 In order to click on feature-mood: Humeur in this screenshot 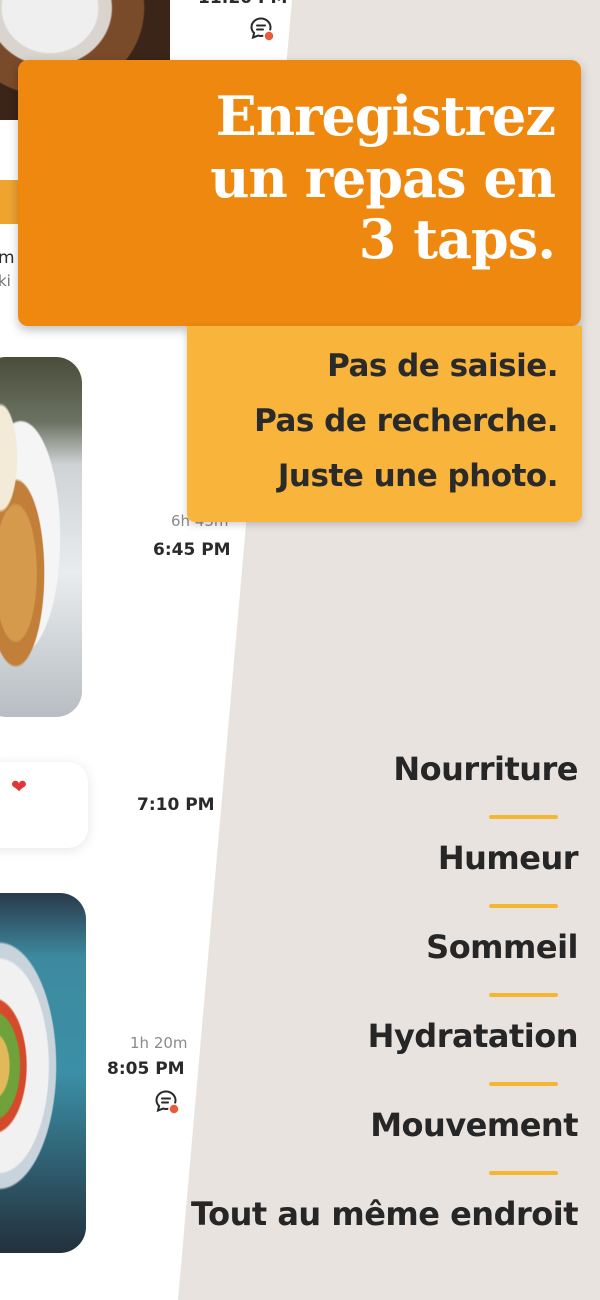, I will do `click(508, 858)`.